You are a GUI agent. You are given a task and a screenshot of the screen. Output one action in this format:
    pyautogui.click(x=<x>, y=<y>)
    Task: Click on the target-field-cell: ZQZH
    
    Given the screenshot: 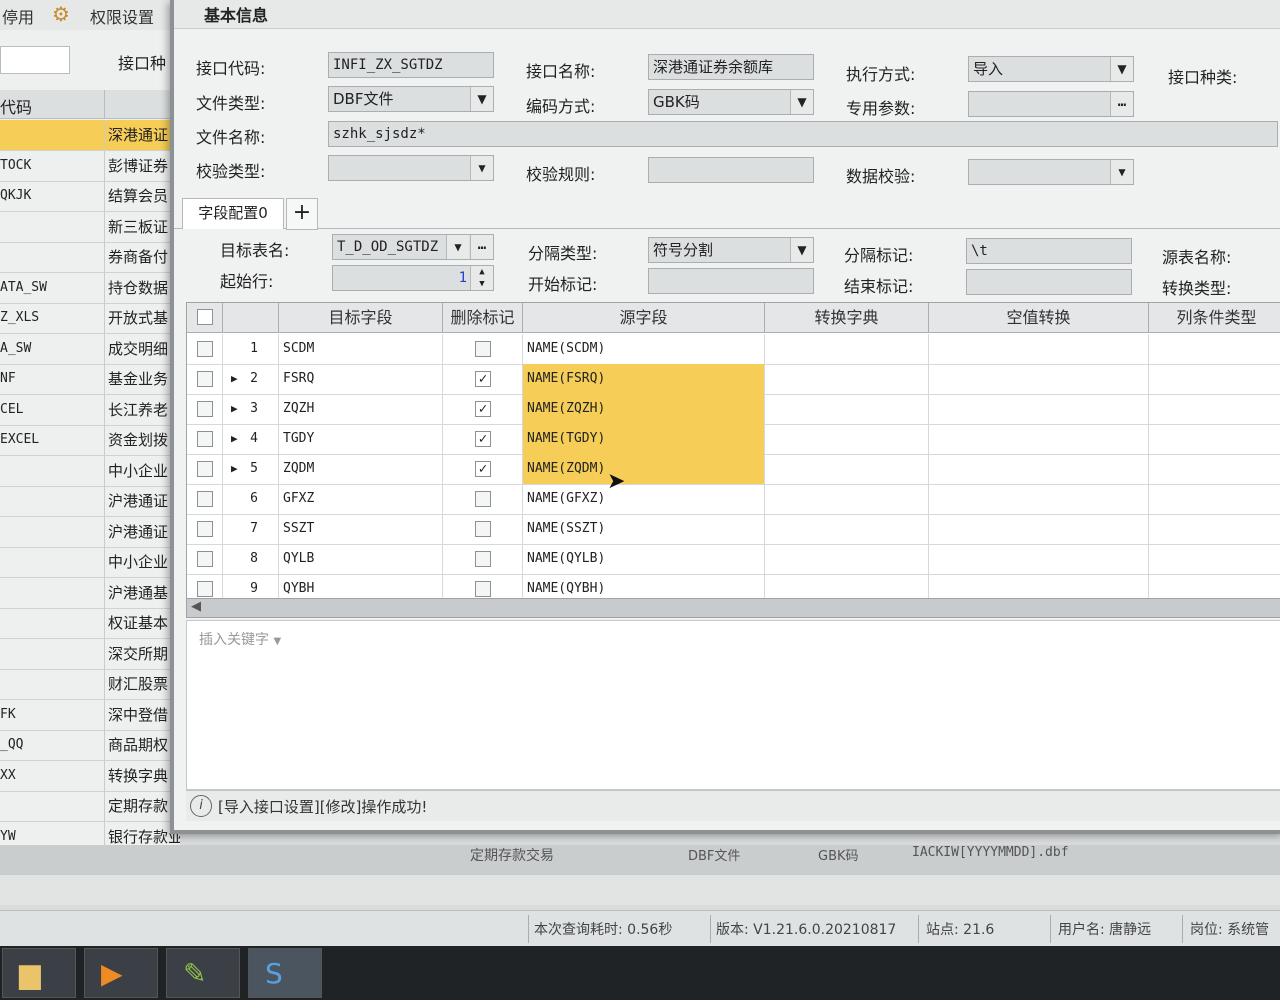 What is the action you would take?
    pyautogui.click(x=361, y=409)
    